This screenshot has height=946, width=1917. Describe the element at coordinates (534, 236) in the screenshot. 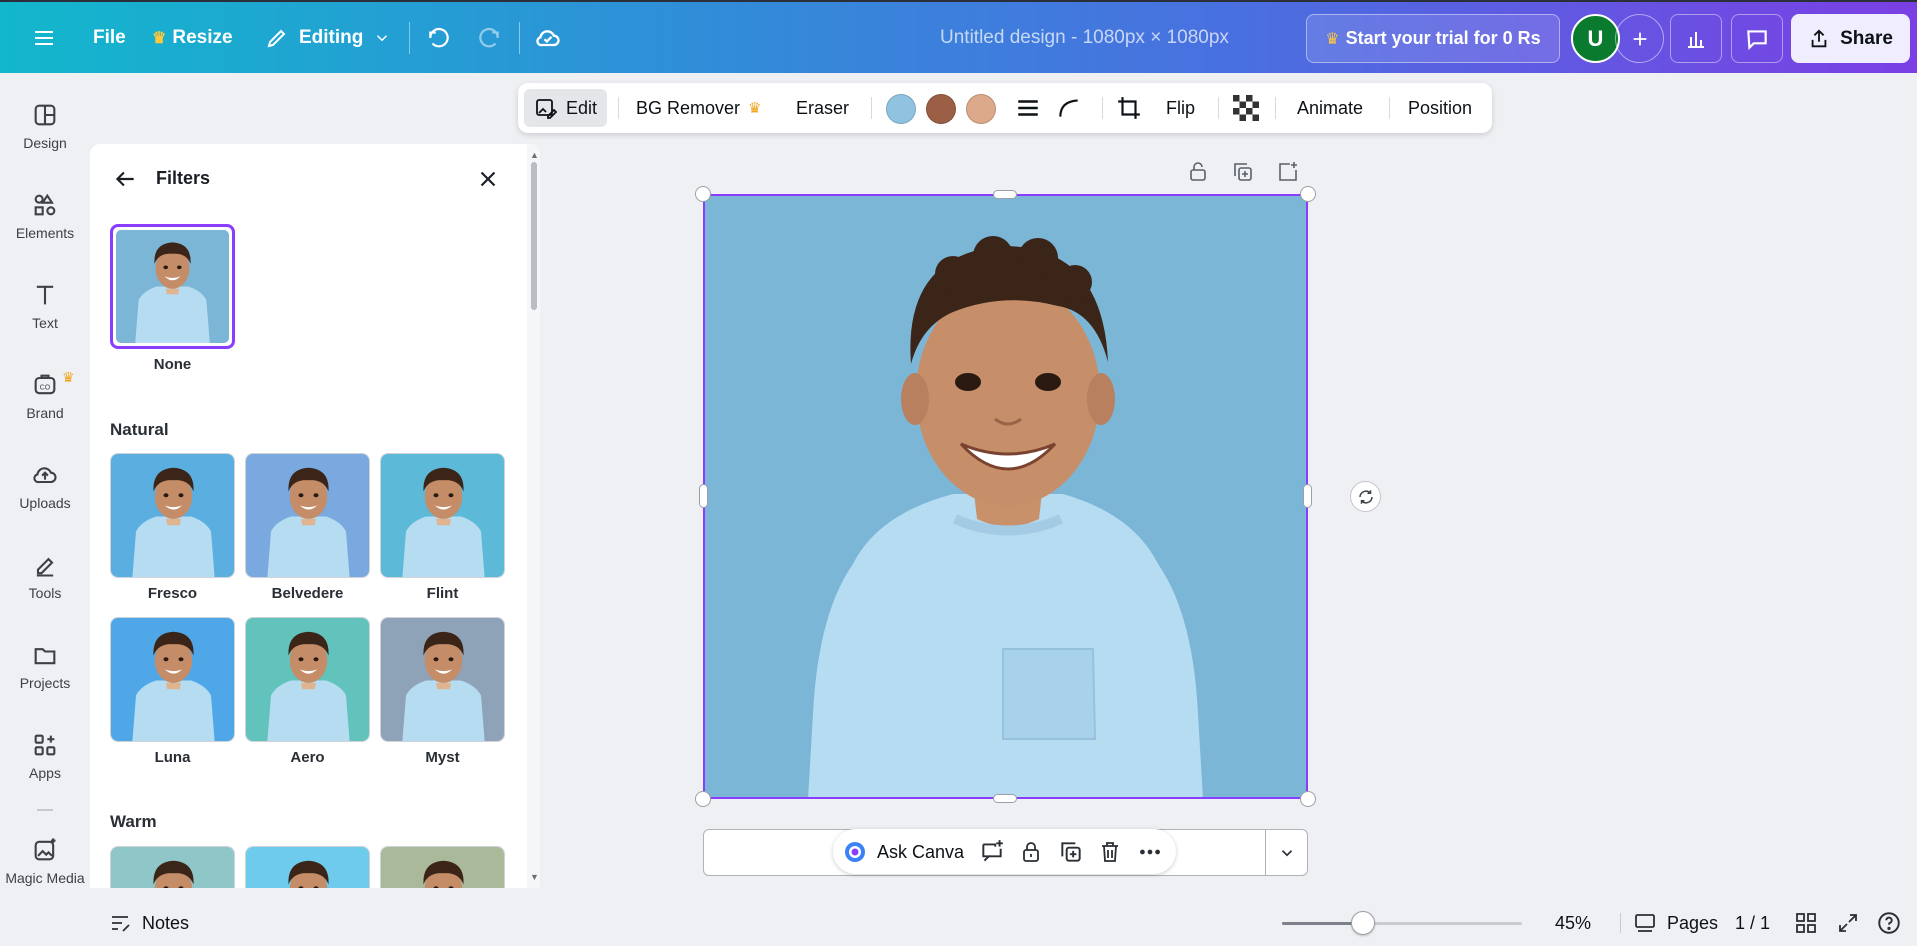

I see `scrollbar-thumb` at that location.